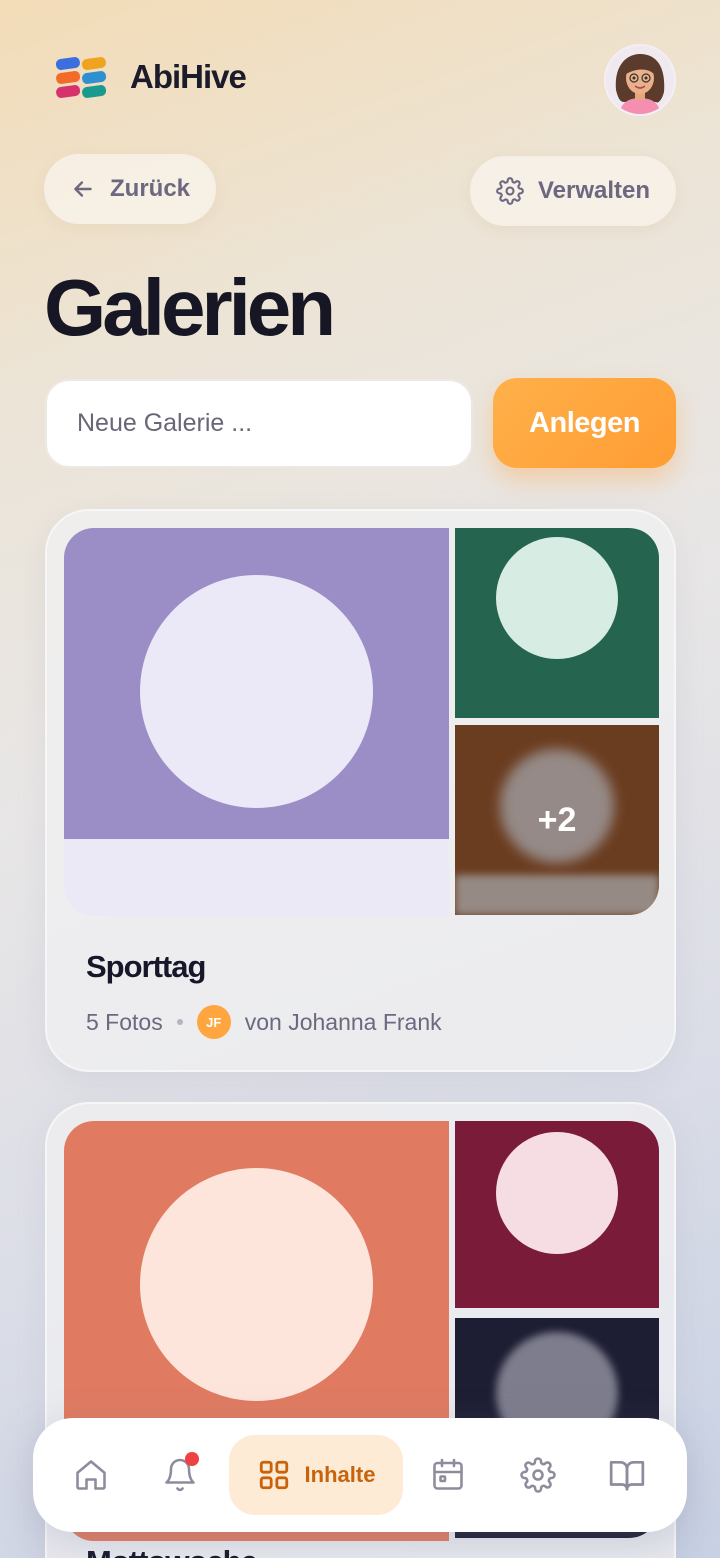 The width and height of the screenshot is (720, 1558). I want to click on gallery-photo-main, so click(256, 722).